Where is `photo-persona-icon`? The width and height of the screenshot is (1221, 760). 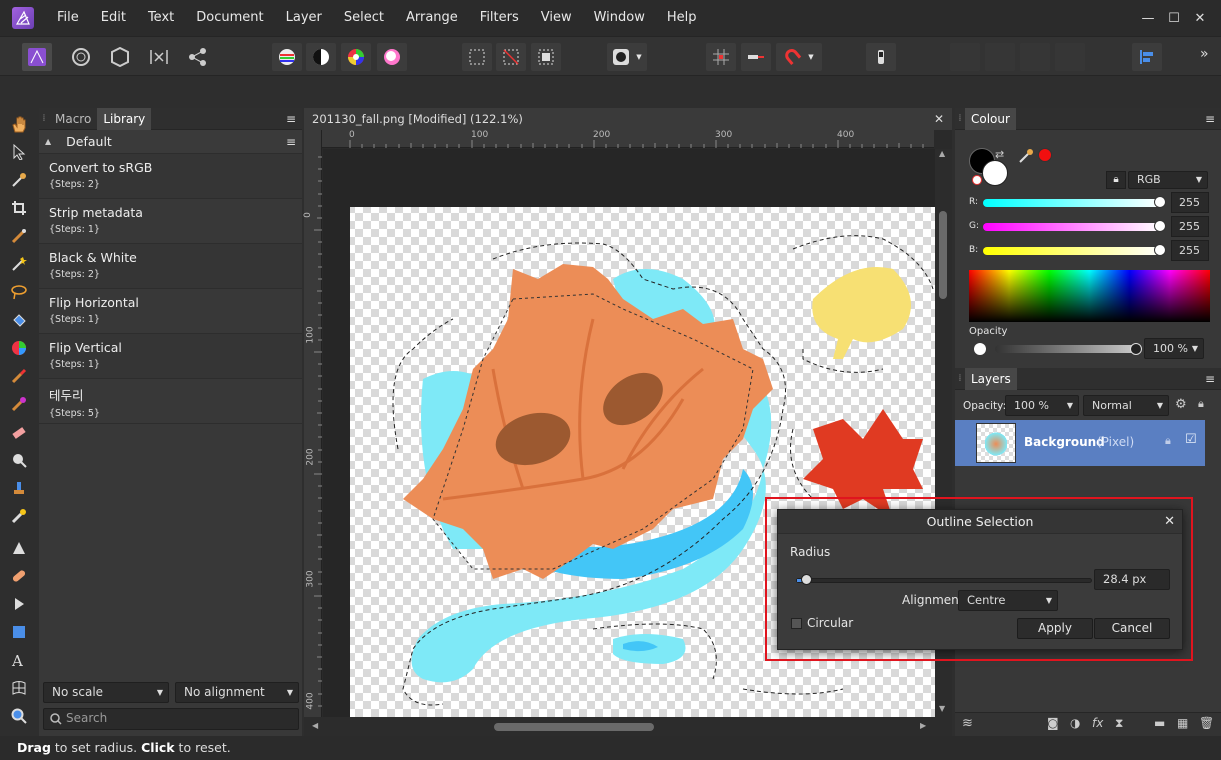
photo-persona-icon is located at coordinates (37, 57).